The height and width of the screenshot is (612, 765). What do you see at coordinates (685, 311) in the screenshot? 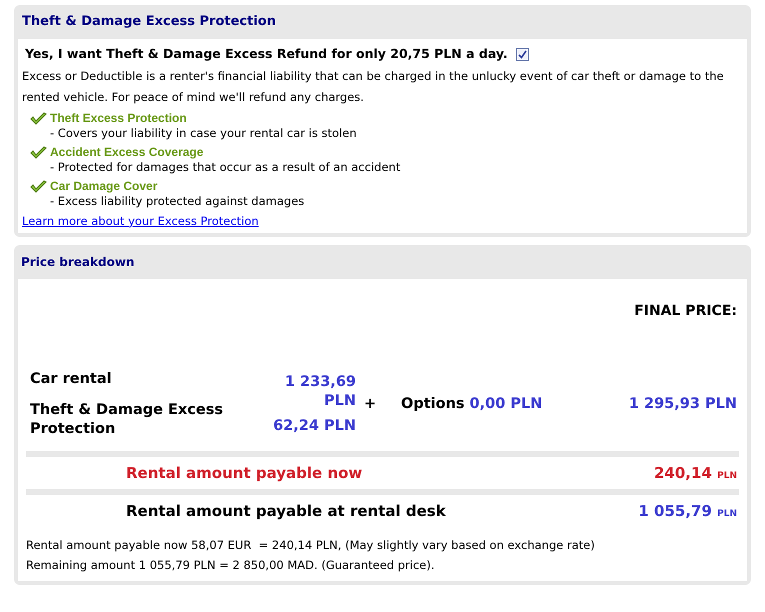
I see `final-price-label: FINAL PRICE:` at bounding box center [685, 311].